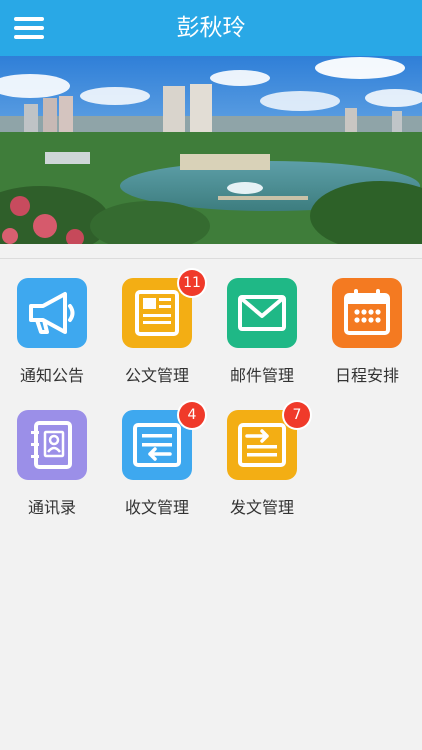 The height and width of the screenshot is (750, 422). Describe the element at coordinates (156, 461) in the screenshot. I see `app-tile-received-documents: 4 收文管理` at that location.